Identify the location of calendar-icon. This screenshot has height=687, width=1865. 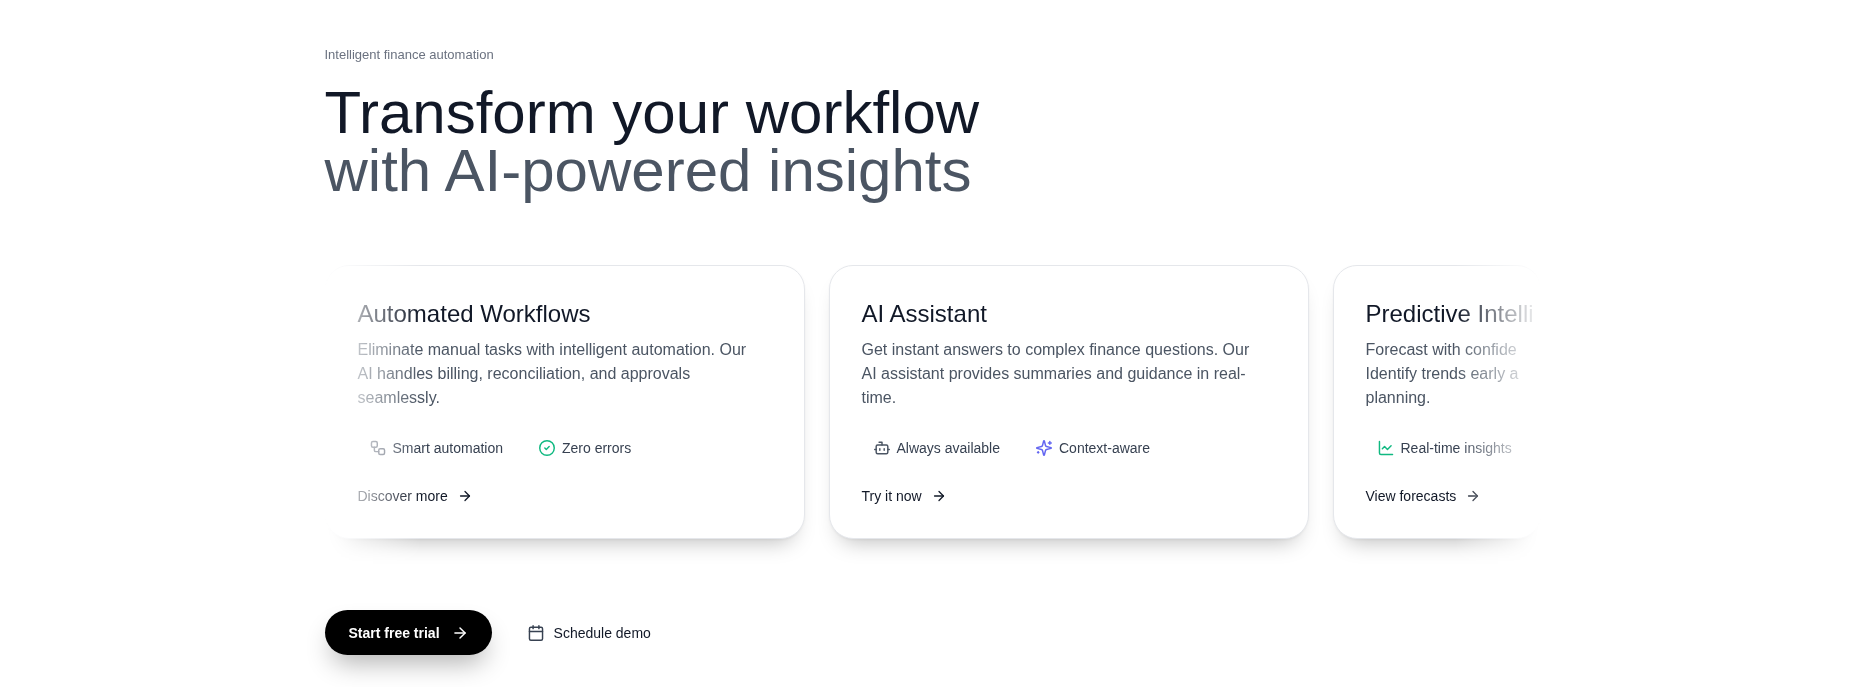
(535, 632).